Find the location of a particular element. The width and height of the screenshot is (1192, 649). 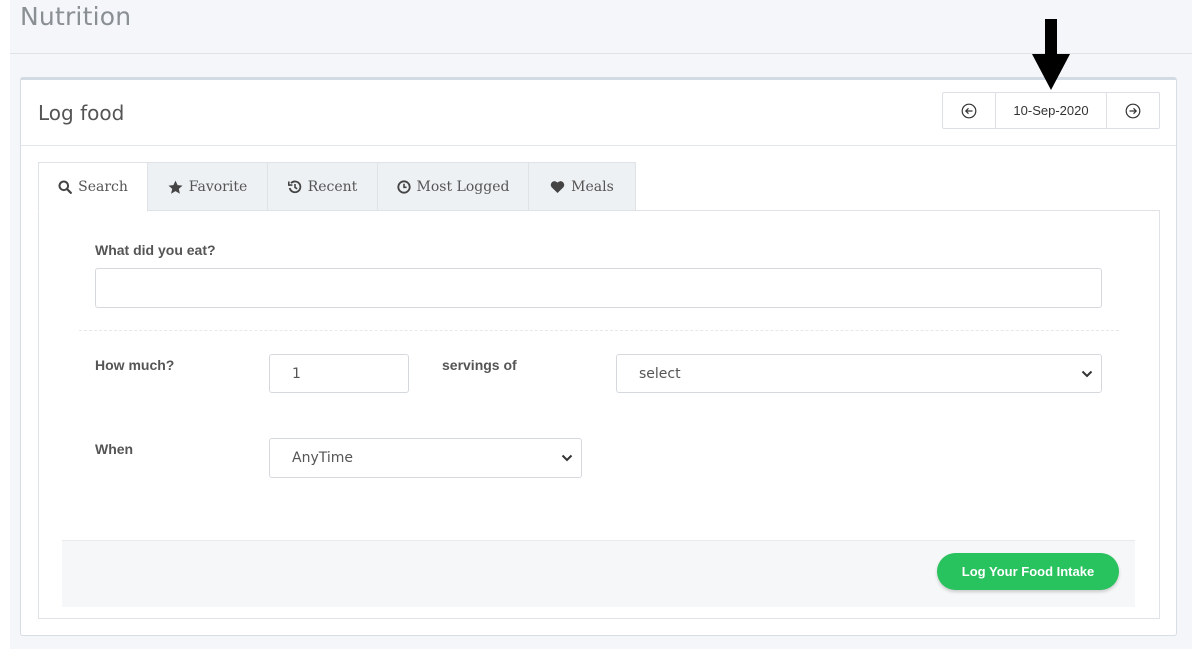

page-header is located at coordinates (601, 27).